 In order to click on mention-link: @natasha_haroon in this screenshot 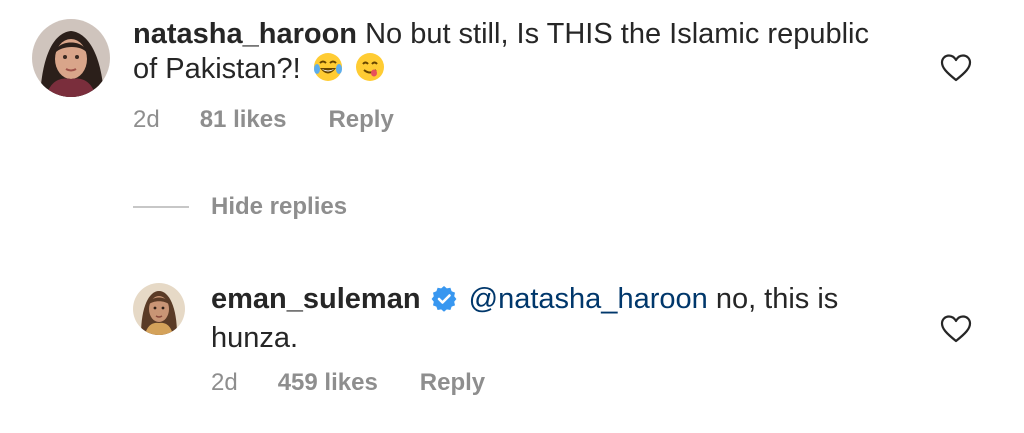, I will do `click(588, 299)`.